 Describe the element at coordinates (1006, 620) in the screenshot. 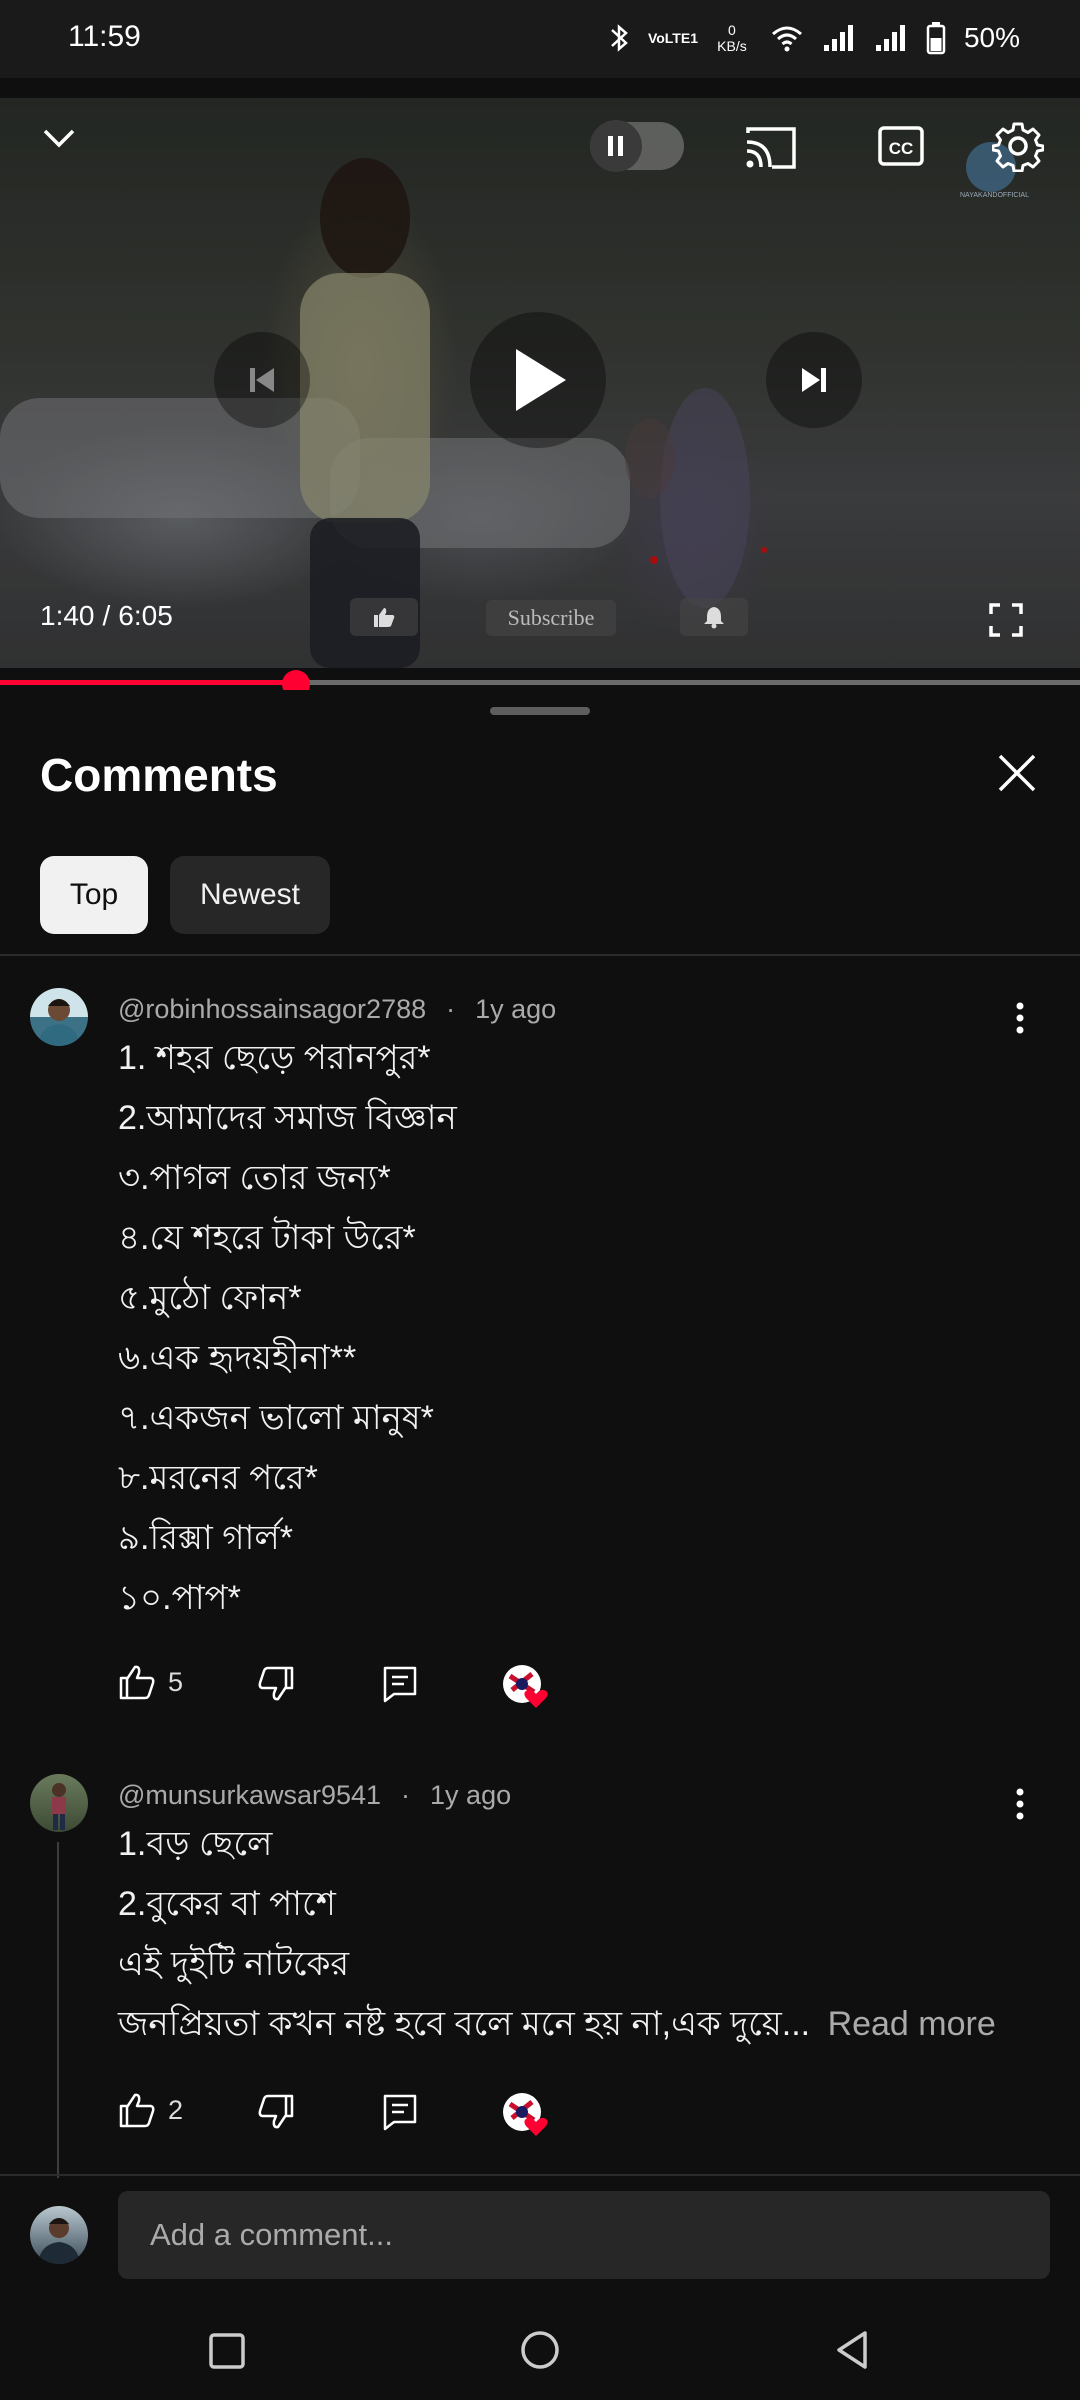

I see `fullscreen-icon` at that location.